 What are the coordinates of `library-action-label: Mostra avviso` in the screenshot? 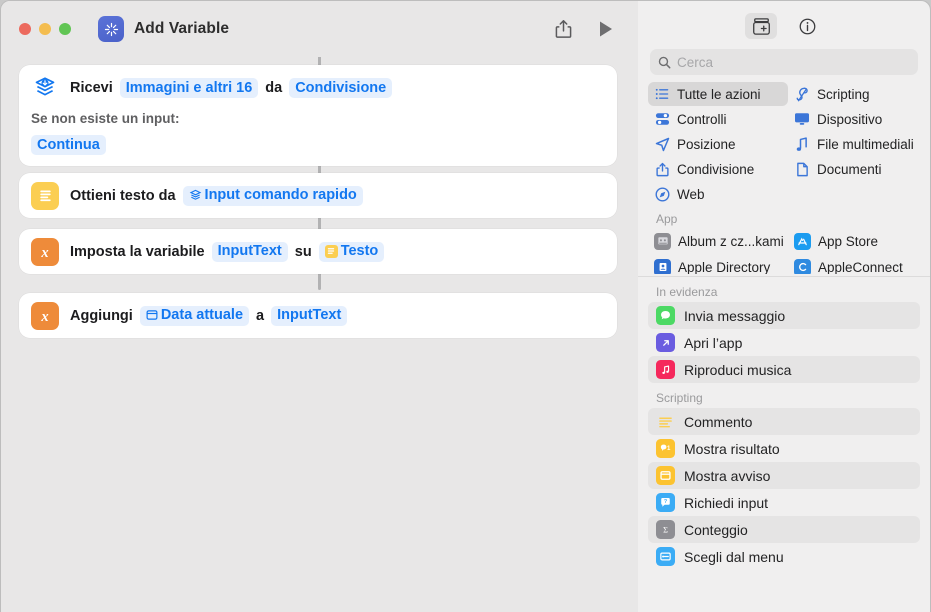 It's located at (727, 475).